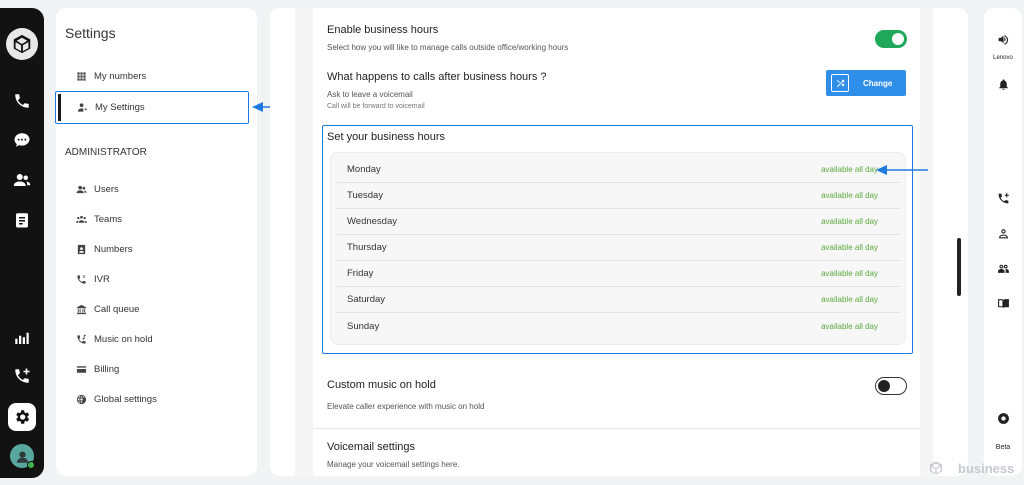  I want to click on help-lifebuoy-icon, so click(1003, 418).